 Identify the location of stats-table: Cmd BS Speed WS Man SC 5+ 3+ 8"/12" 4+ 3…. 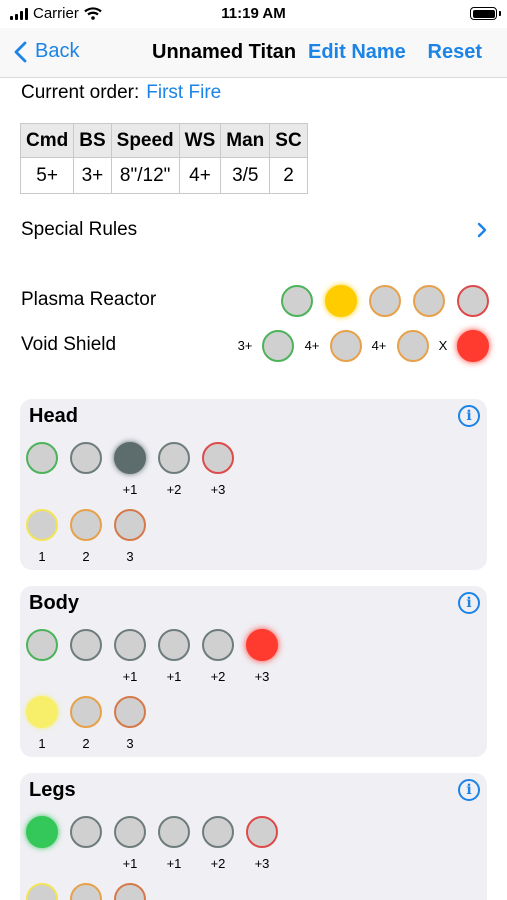
(163, 158).